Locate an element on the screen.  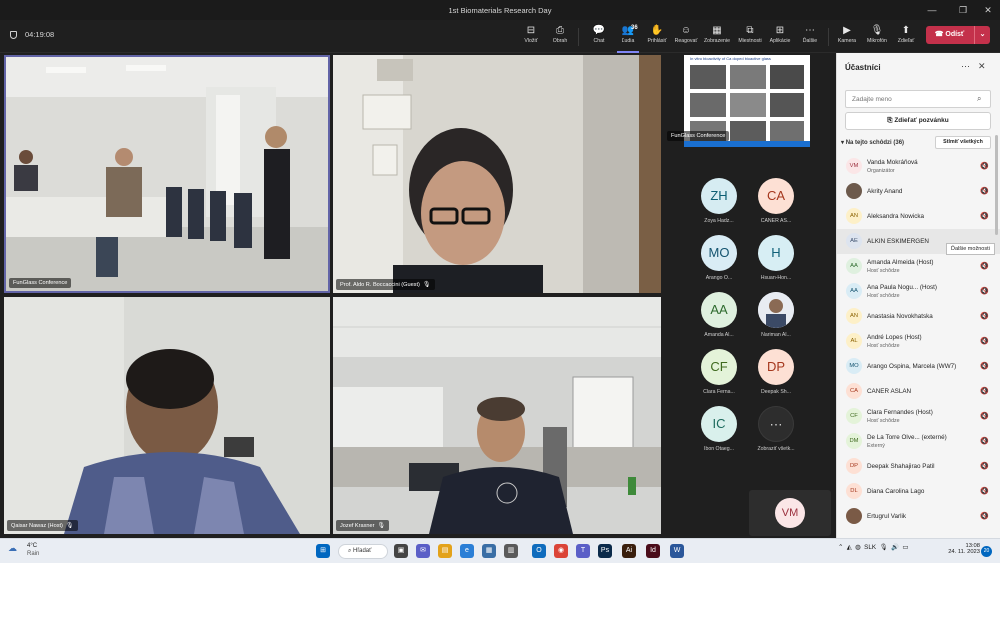
section-header-in-meeting: ▾ Na tejto schôdzi (36) is located at coordinates (872, 142).